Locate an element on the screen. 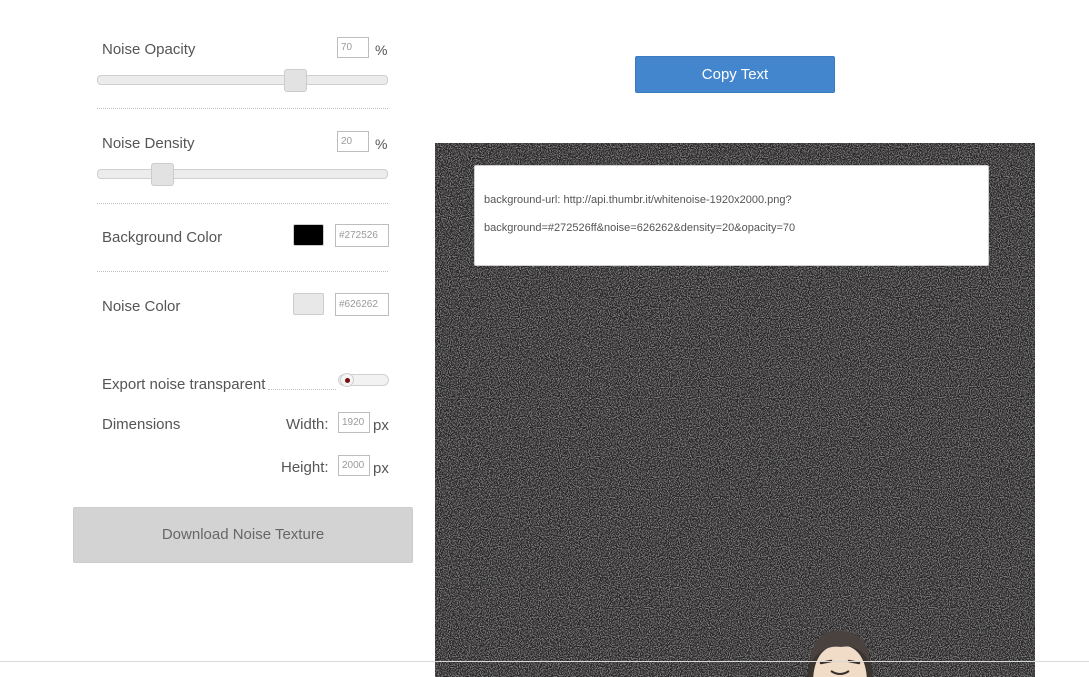  noise-opacity-input is located at coordinates (353, 47).